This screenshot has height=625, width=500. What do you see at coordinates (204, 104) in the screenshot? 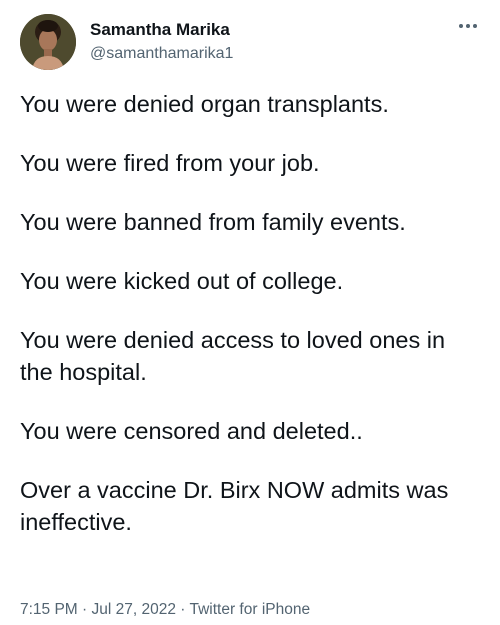
I see `tweet-paragraph: You were denied organ transplants.` at bounding box center [204, 104].